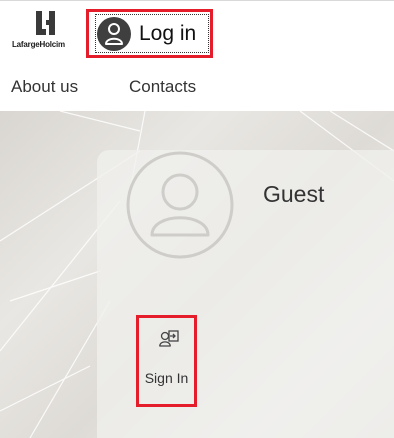 The image size is (394, 438). I want to click on logo-mark-icon, so click(45, 23).